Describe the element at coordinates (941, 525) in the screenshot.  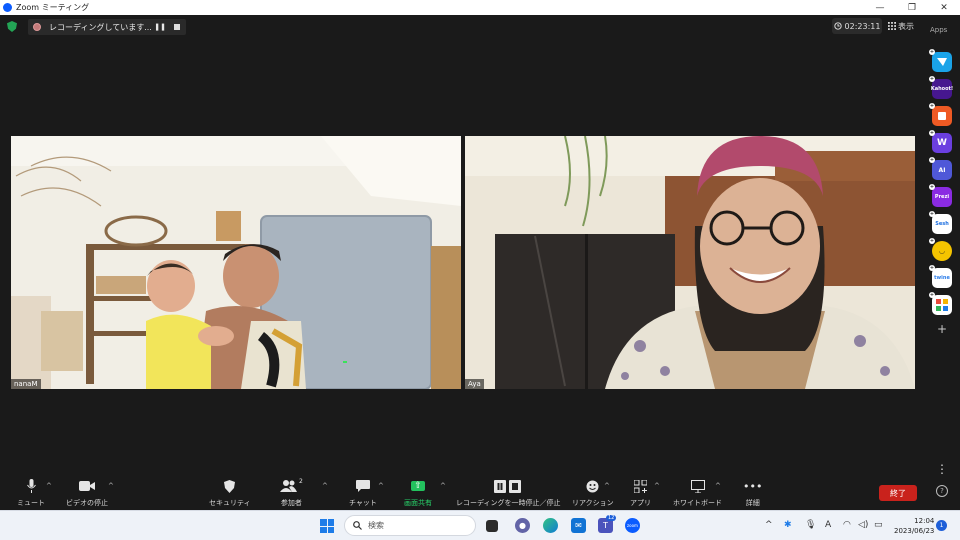
I see `notification-badge: 1` at that location.